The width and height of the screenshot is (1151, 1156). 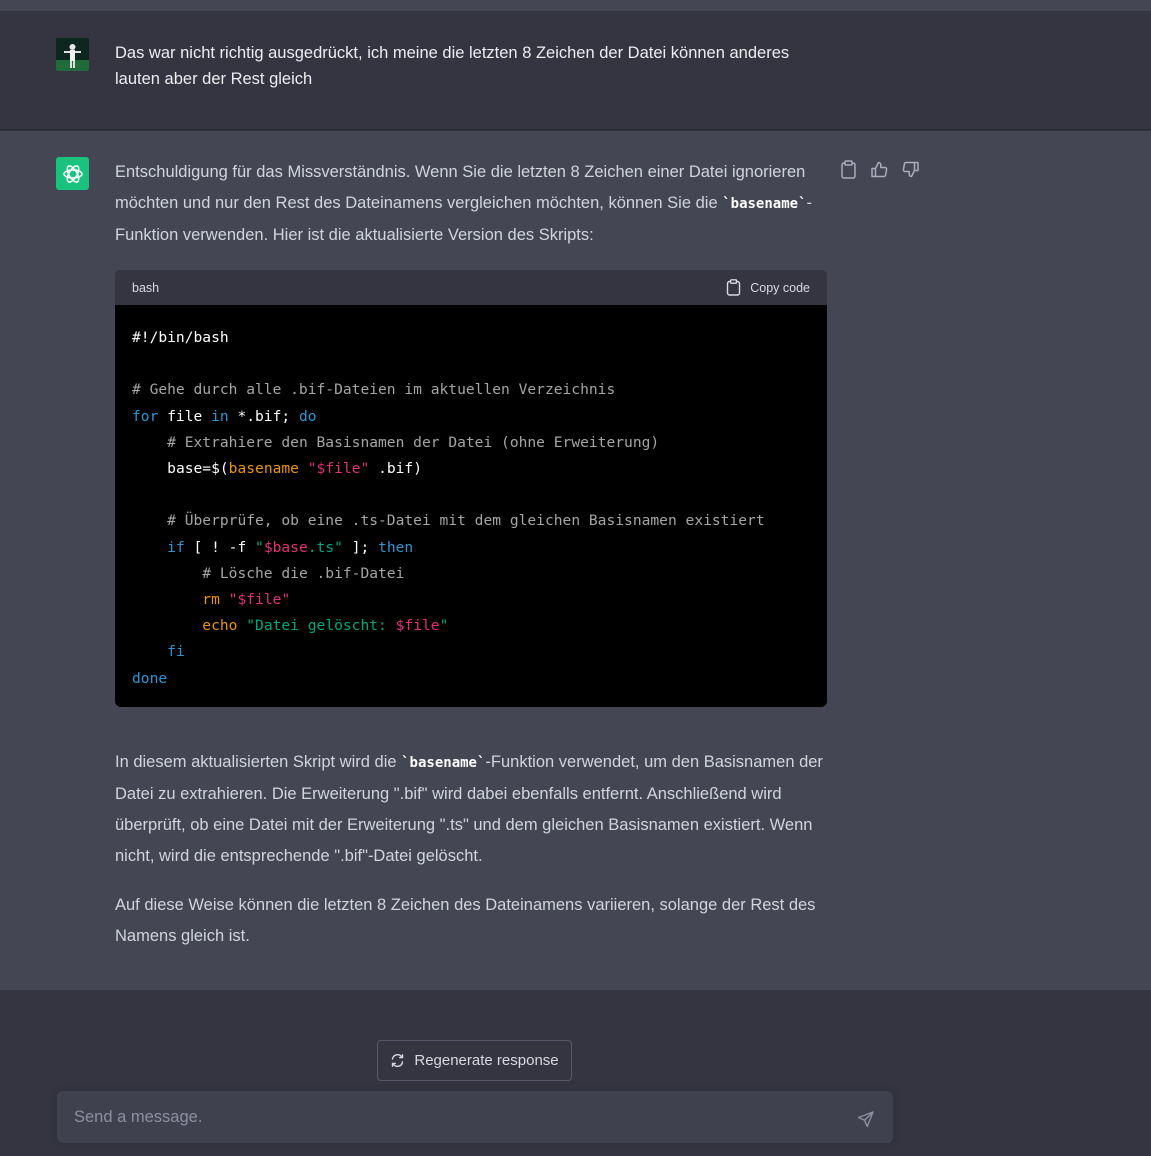 What do you see at coordinates (220, 626) in the screenshot?
I see `code-command: echo` at bounding box center [220, 626].